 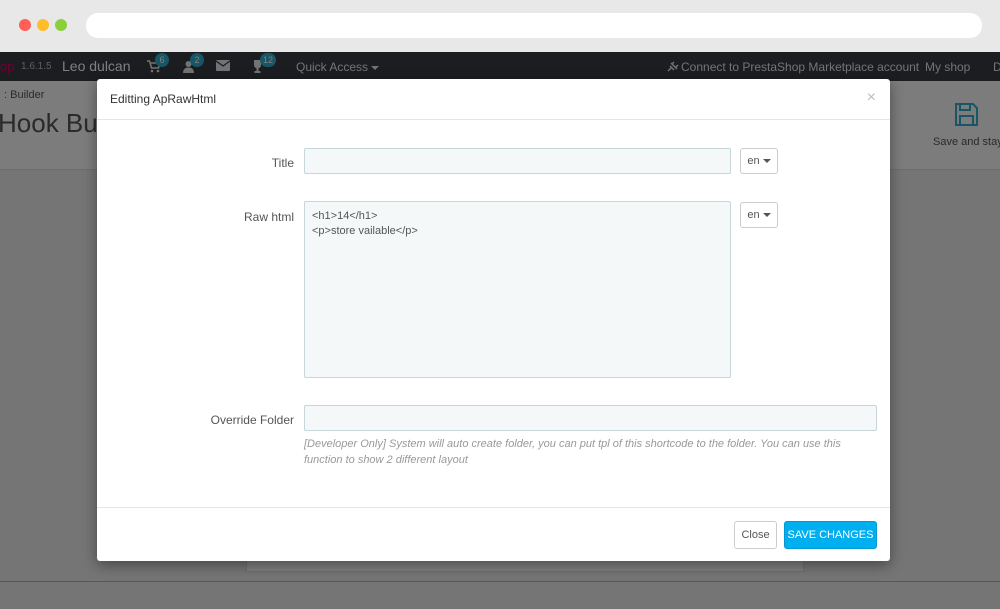 What do you see at coordinates (282, 163) in the screenshot?
I see `title-label: Title` at bounding box center [282, 163].